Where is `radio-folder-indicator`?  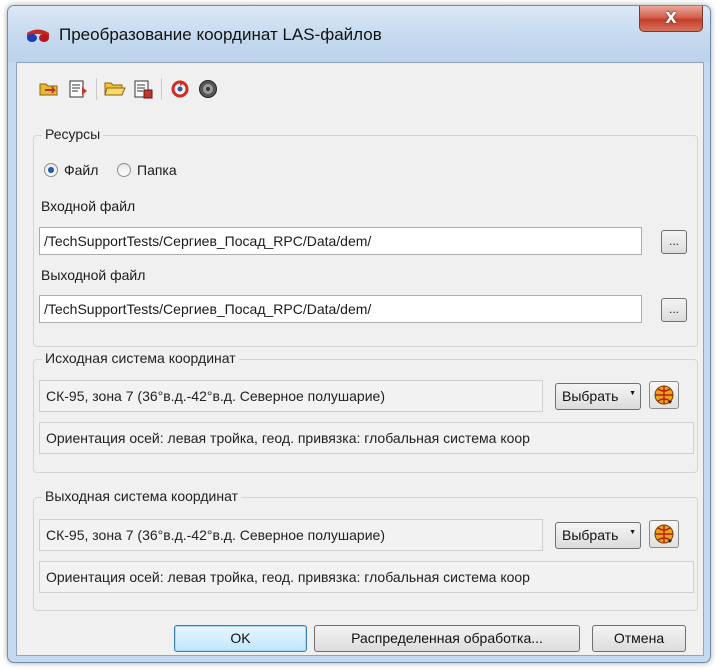 radio-folder-indicator is located at coordinates (124, 170).